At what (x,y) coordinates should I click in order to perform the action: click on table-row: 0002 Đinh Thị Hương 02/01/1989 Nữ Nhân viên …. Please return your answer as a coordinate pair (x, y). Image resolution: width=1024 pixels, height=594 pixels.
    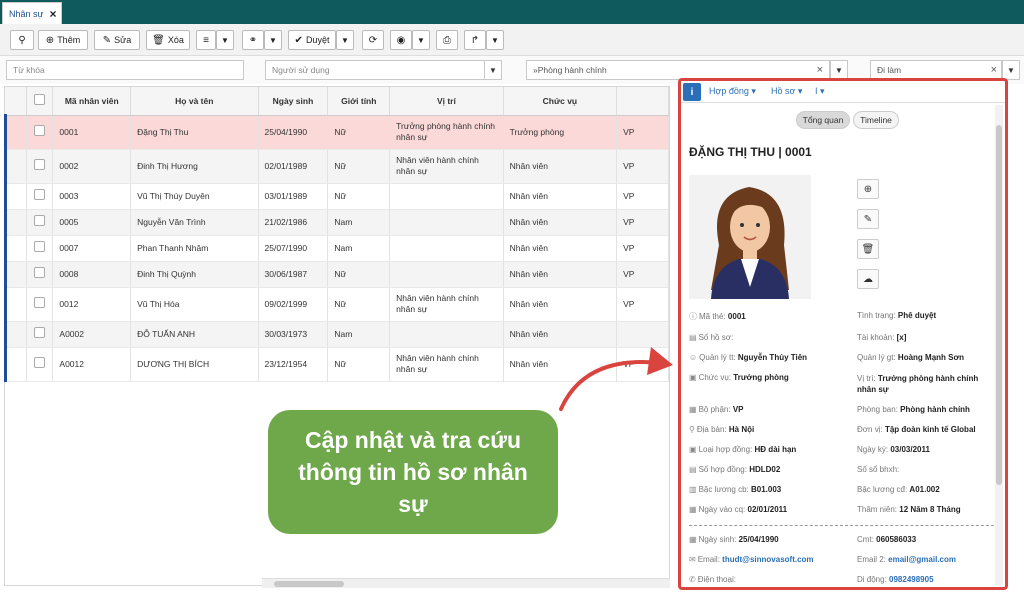
    Looking at the image, I should click on (337, 166).